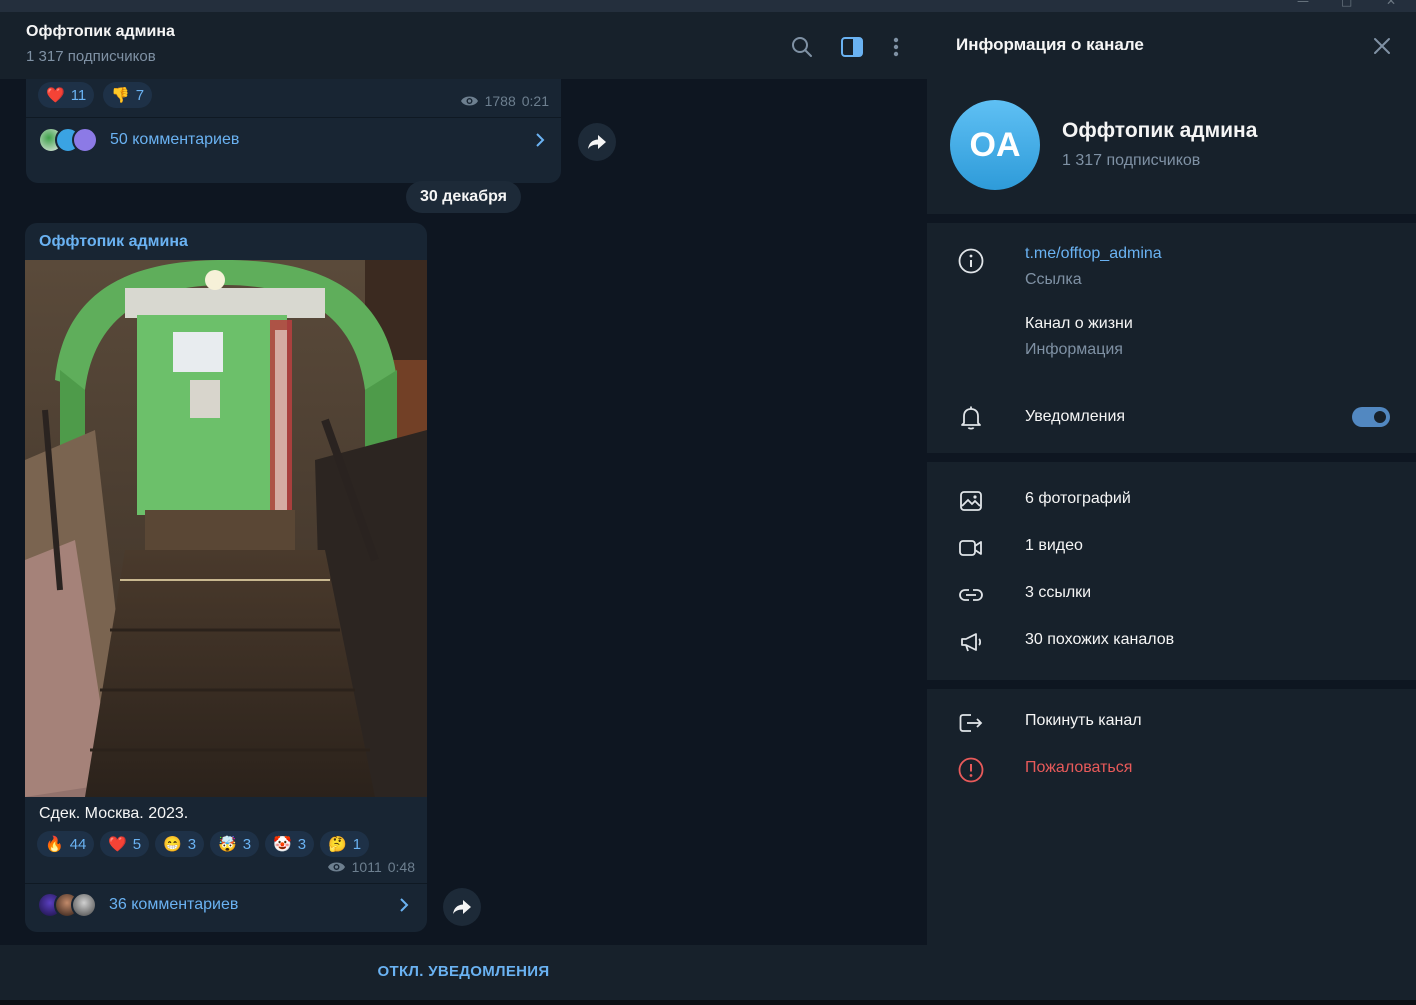 This screenshot has height=1005, width=1416. What do you see at coordinates (78, 95) in the screenshot?
I see `reaction-count: 11` at bounding box center [78, 95].